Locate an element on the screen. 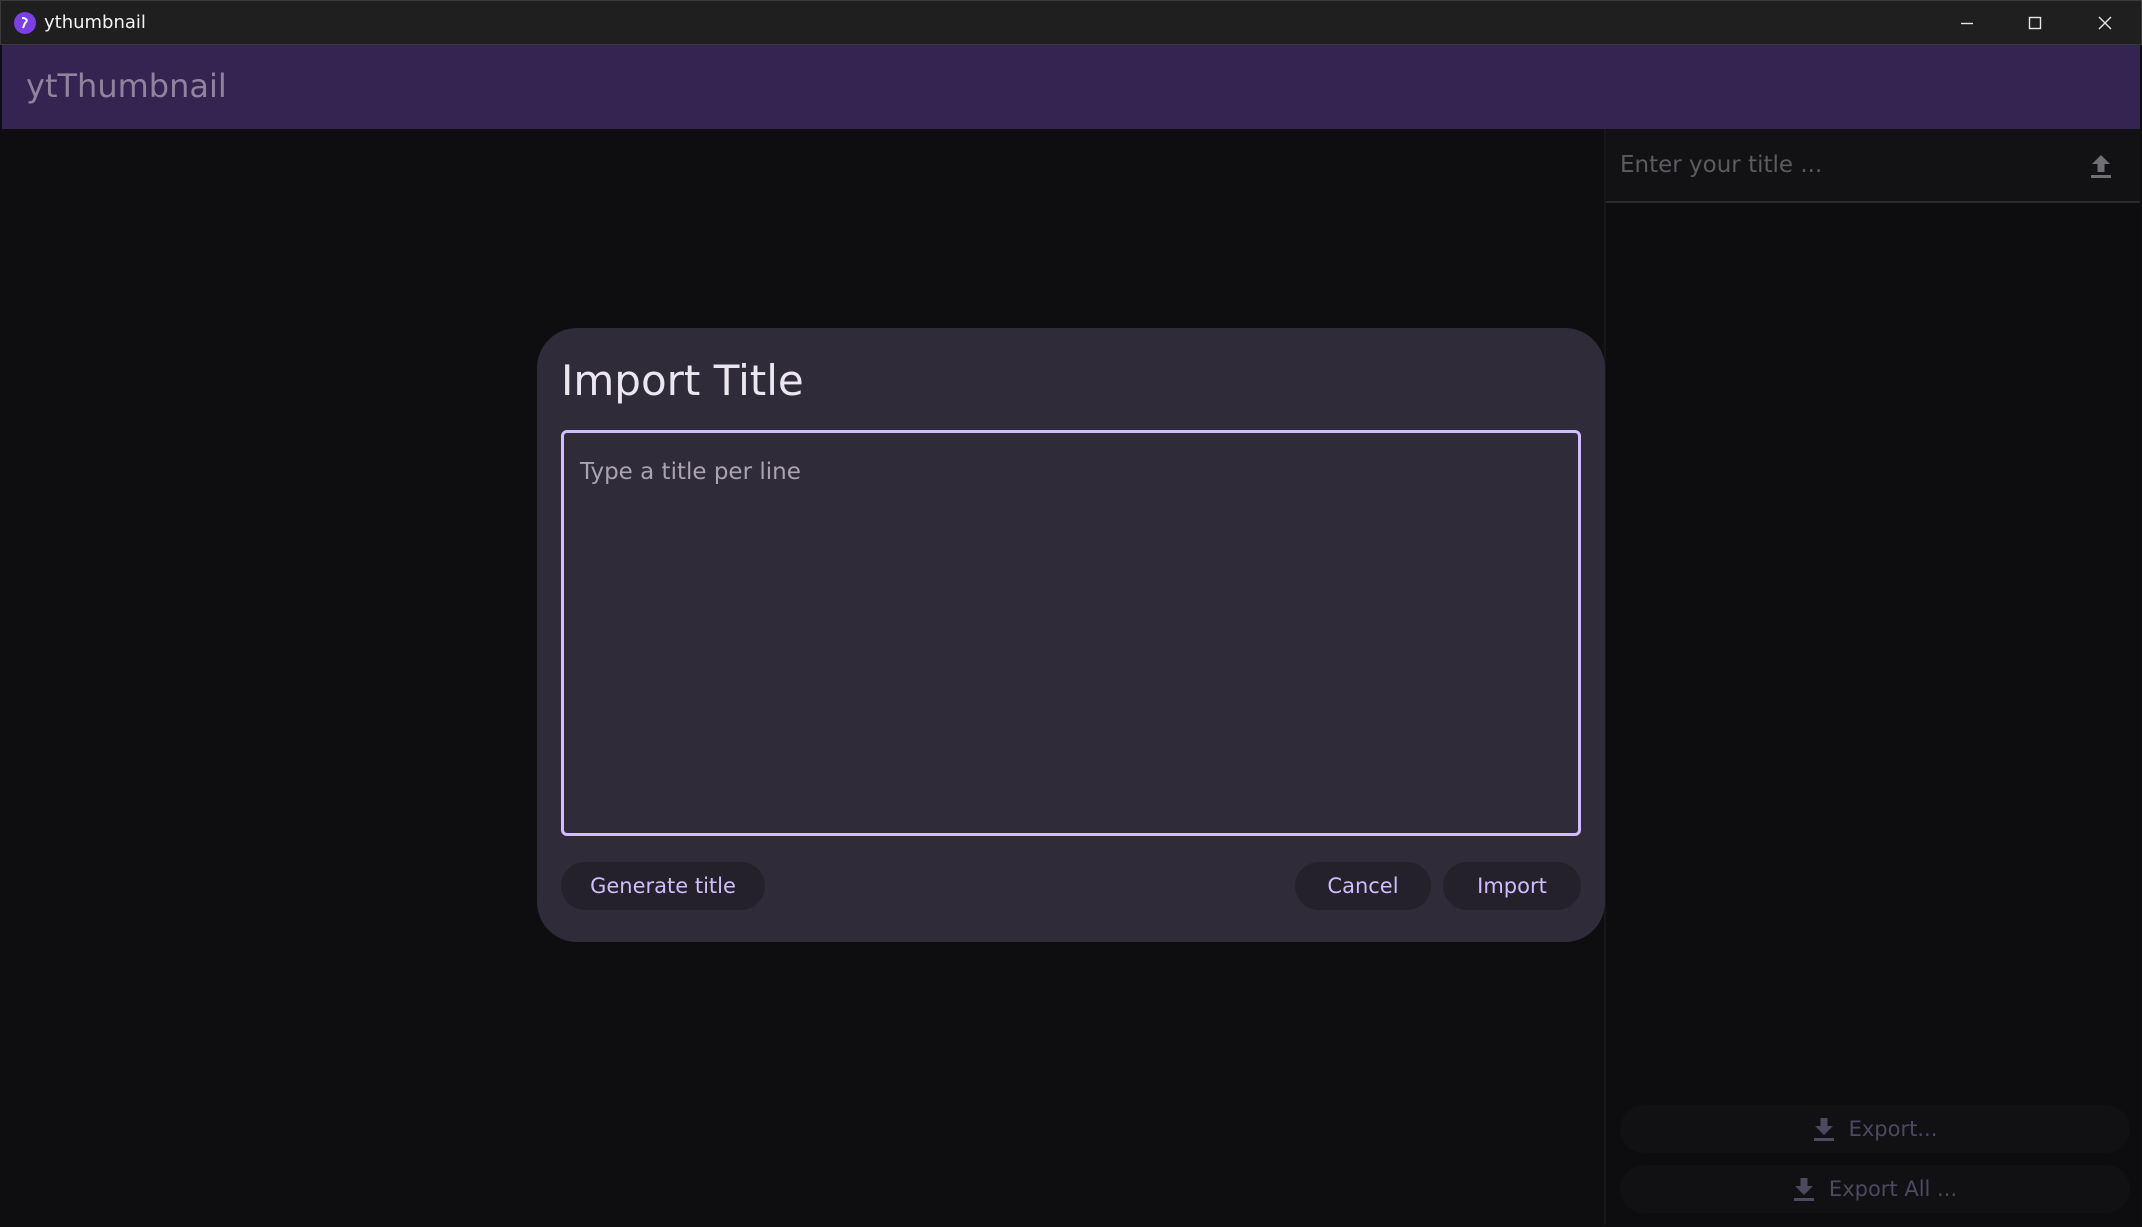  cancel-button: Cancel is located at coordinates (1363, 886).